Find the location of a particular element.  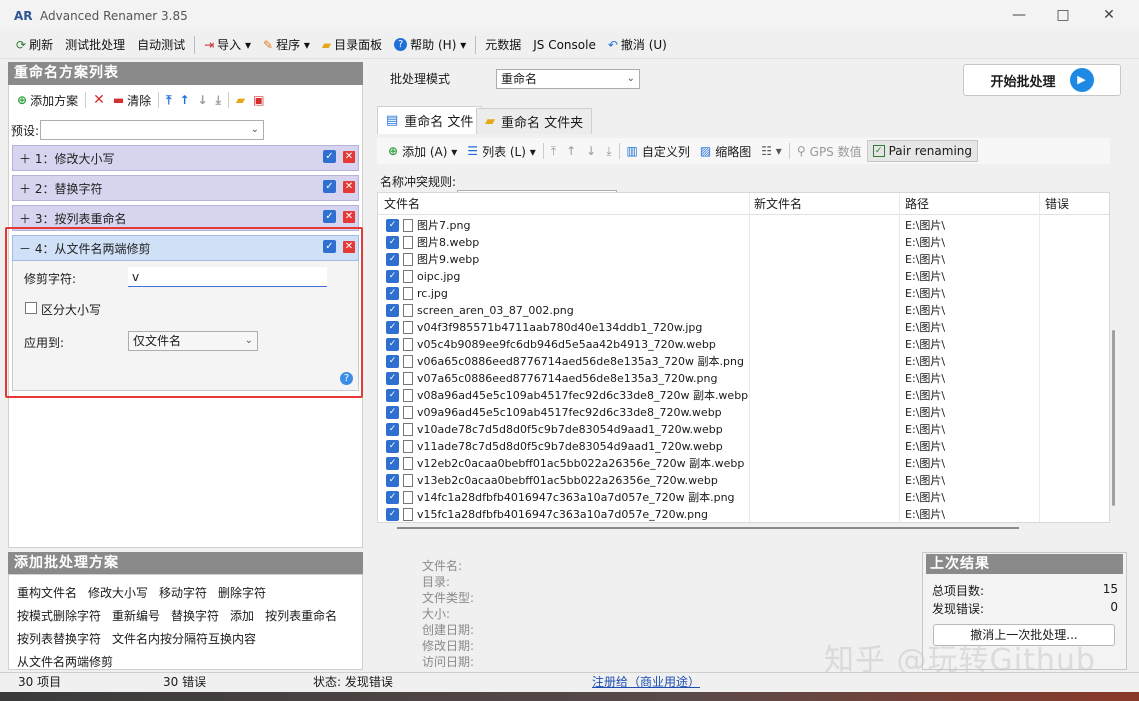

refresh-button: ⟳ 刷新 is located at coordinates (34, 44).